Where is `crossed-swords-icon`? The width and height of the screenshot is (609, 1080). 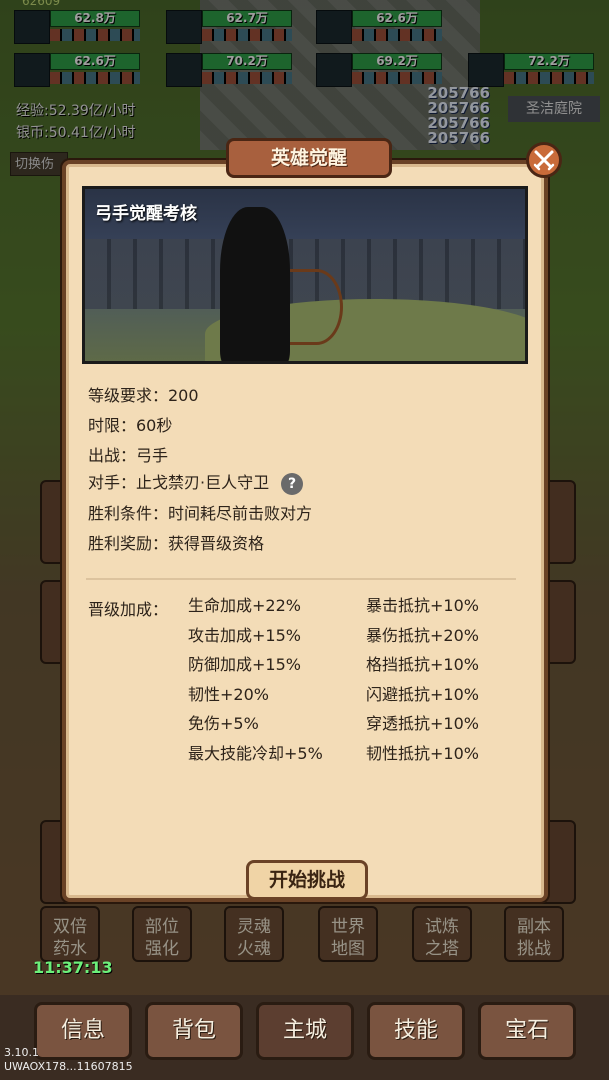 crossed-swords-icon is located at coordinates (544, 160).